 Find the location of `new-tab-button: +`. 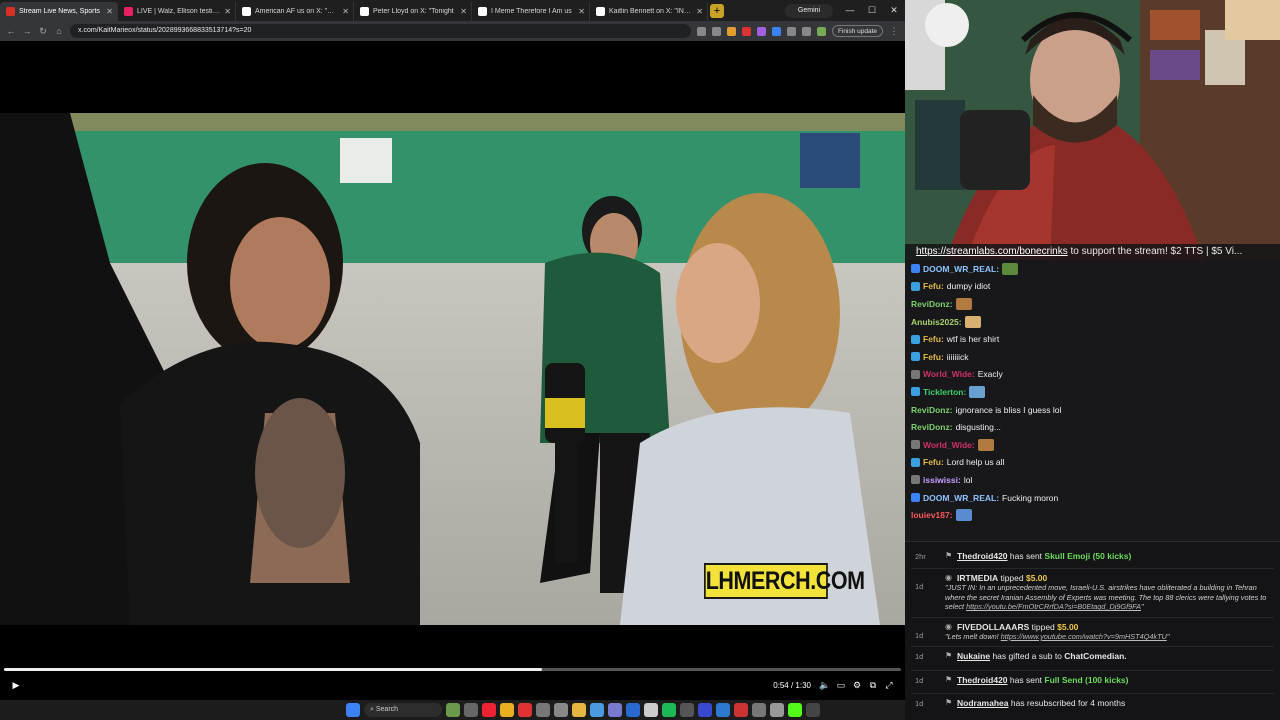

new-tab-button: + is located at coordinates (717, 11).